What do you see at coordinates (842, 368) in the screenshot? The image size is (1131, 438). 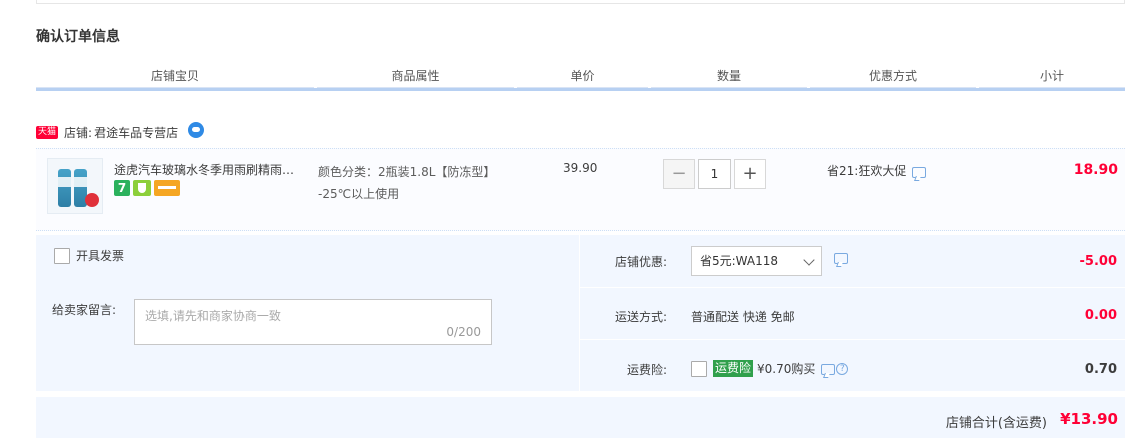 I see `help-icon: ?` at bounding box center [842, 368].